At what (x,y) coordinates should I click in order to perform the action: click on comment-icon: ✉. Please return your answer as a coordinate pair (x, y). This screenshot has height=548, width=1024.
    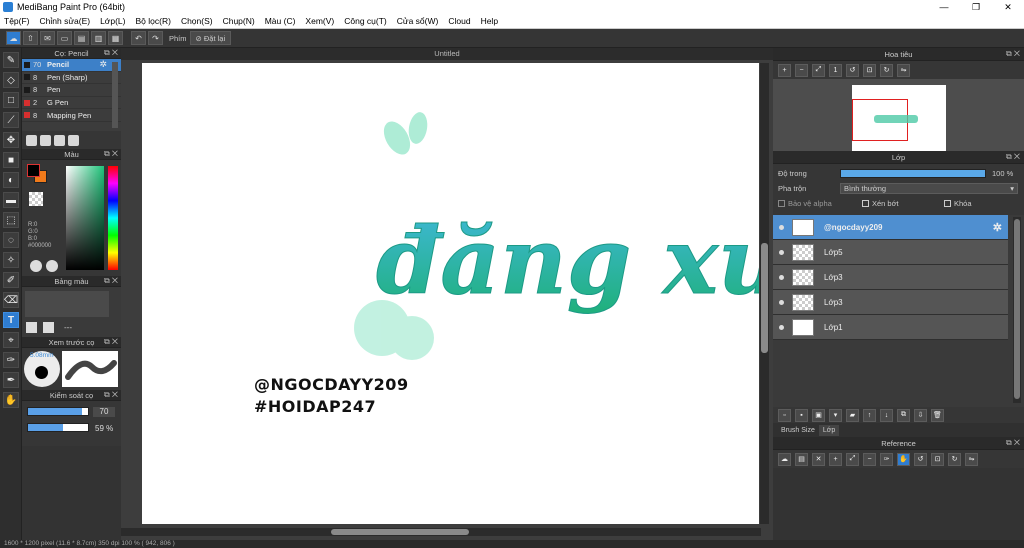
    Looking at the image, I should click on (47, 38).